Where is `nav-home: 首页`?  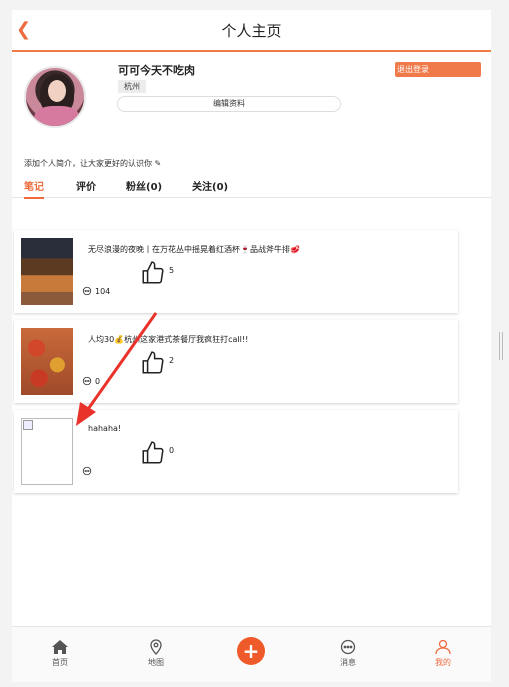 nav-home: 首页 is located at coordinates (60, 653).